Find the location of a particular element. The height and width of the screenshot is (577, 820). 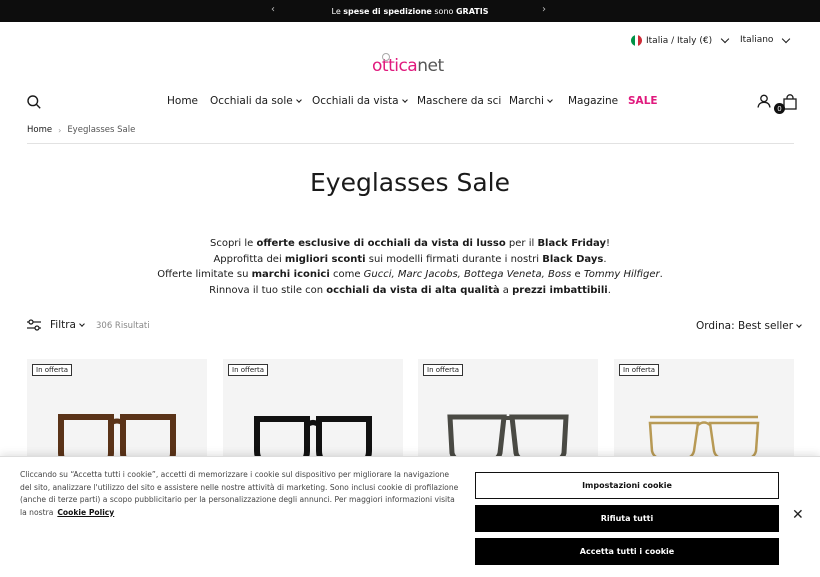

language-label: Italiano is located at coordinates (757, 40).